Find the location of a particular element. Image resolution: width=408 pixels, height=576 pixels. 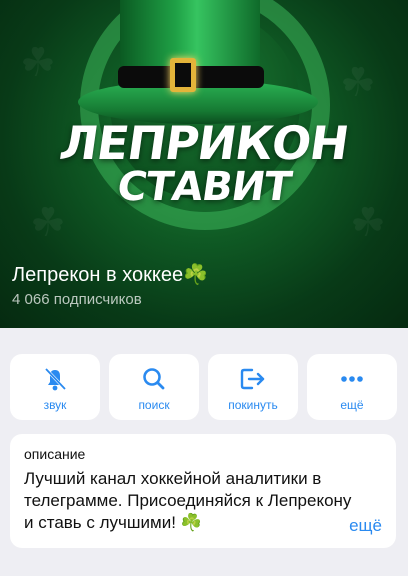

channel-title-text: Лепрекон в хоккее is located at coordinates (98, 275).